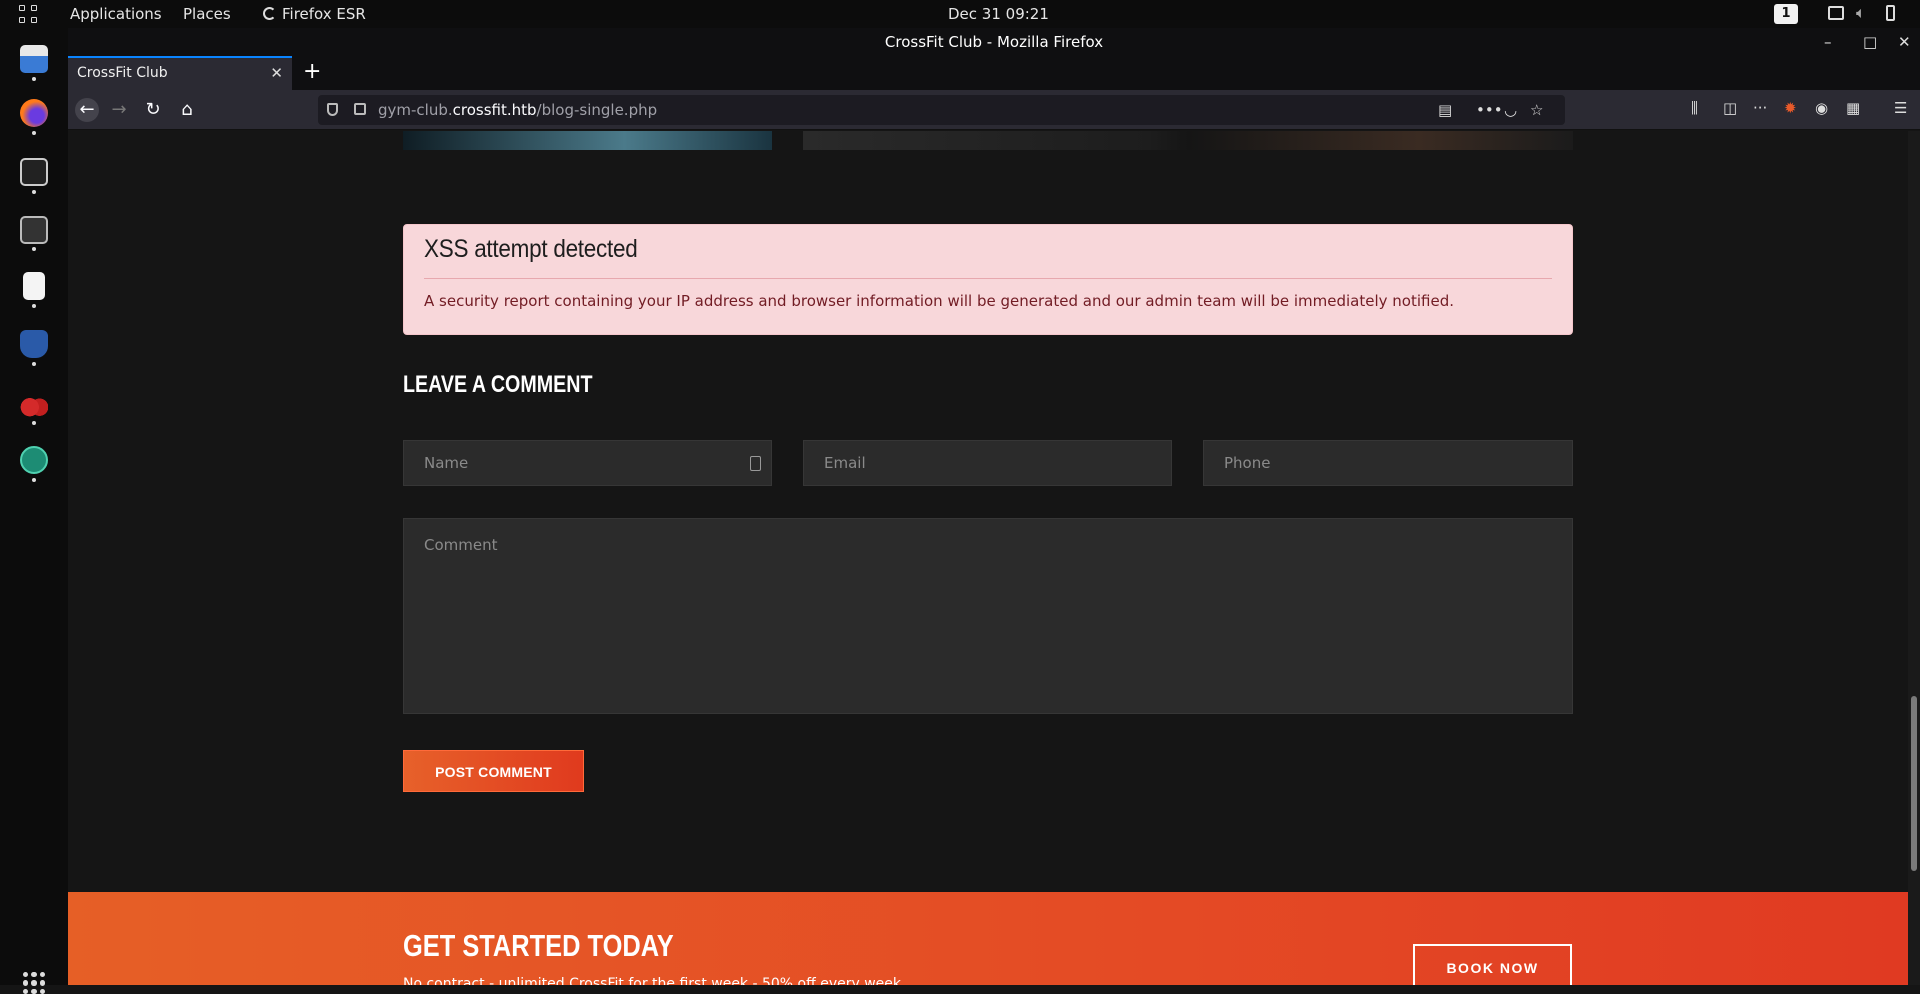 The image size is (1920, 994). I want to click on overflow-icon: ···, so click(1760, 108).